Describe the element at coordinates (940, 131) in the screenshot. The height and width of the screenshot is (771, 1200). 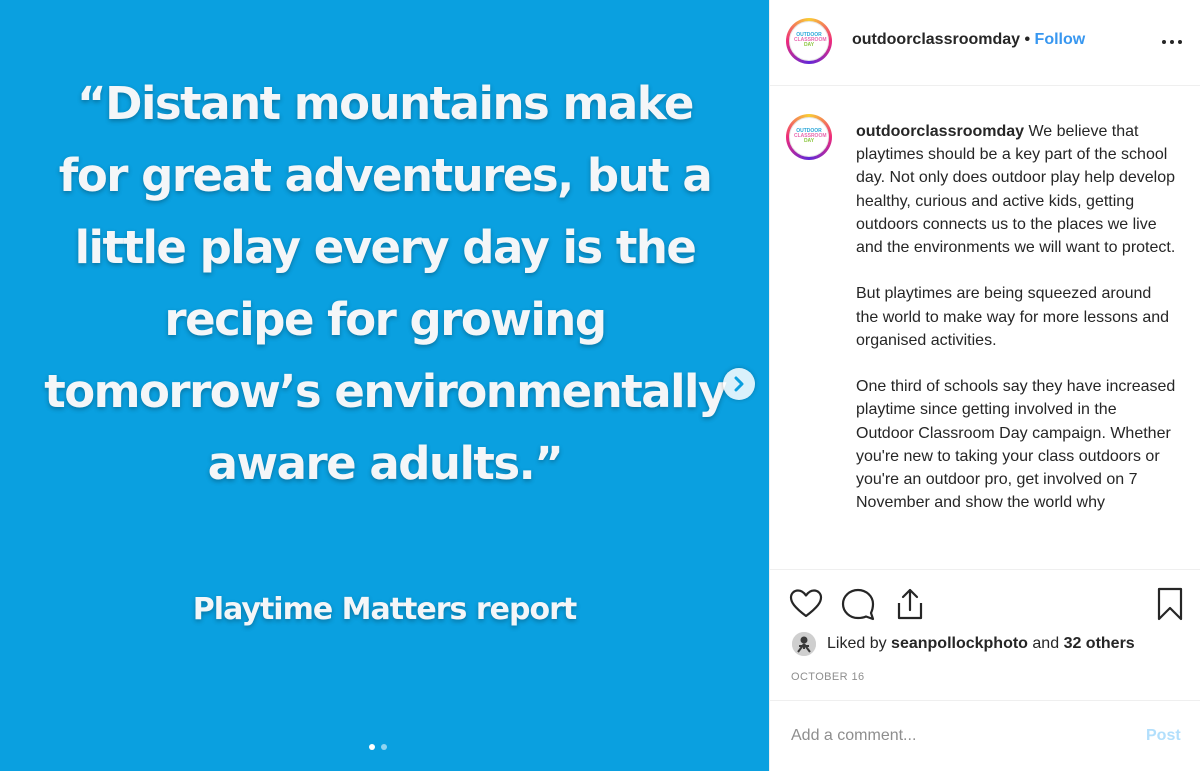
I see `caption-author: outdoorclassroomday` at that location.